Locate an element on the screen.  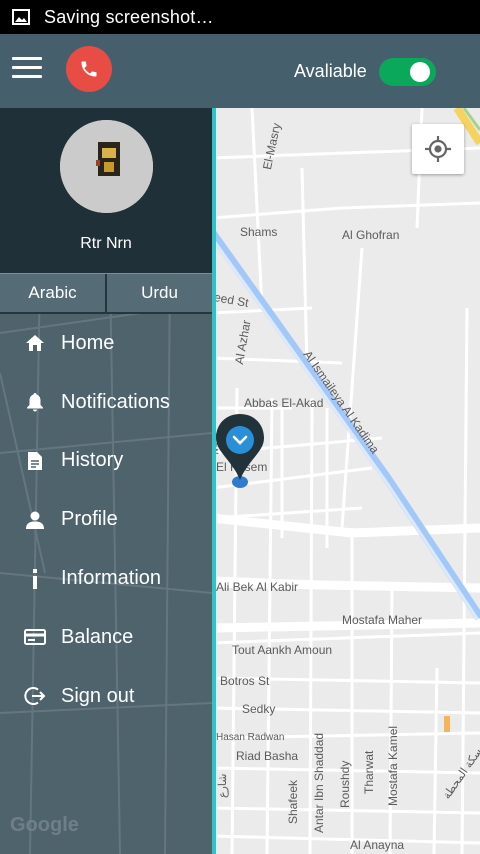
phone-icon is located at coordinates (89, 69).